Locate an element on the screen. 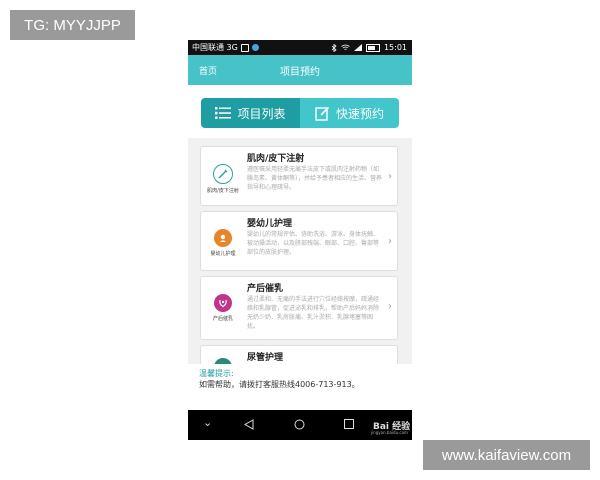 The image size is (600, 480). tips-hotline-text: 如需帮助，请拨打客服热线4006-713-913。 is located at coordinates (279, 384).